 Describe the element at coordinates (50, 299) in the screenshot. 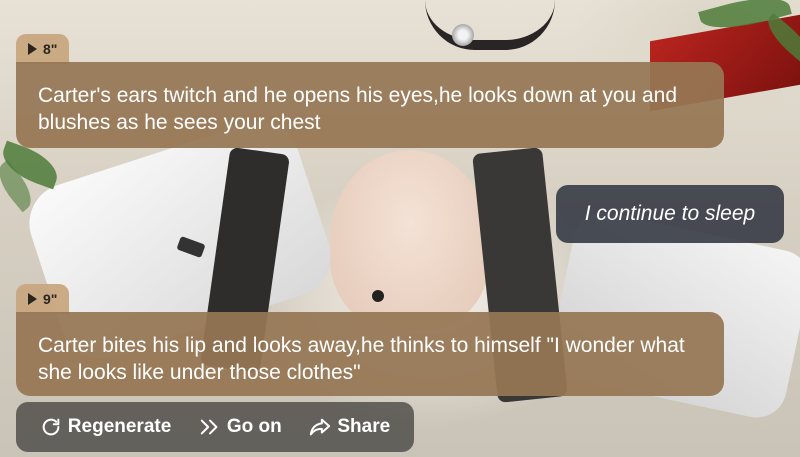

I see `duration-label: 9"` at that location.